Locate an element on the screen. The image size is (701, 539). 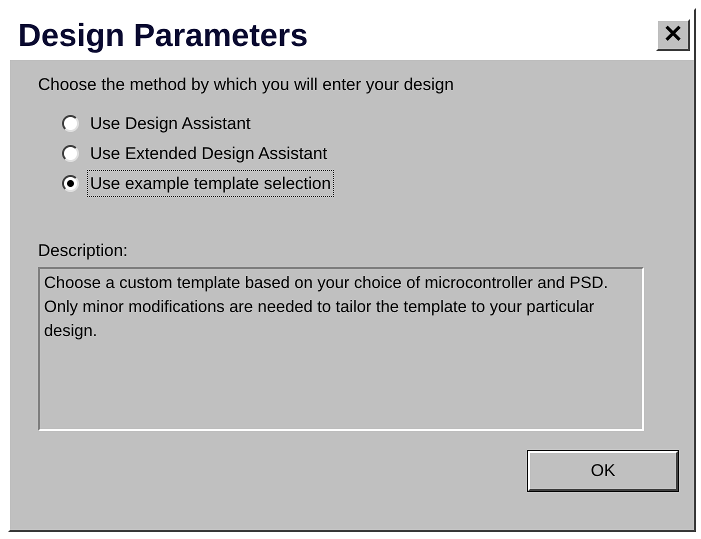
prompt-text: Choose the method by which you will enter your design is located at coordinates (246, 85).